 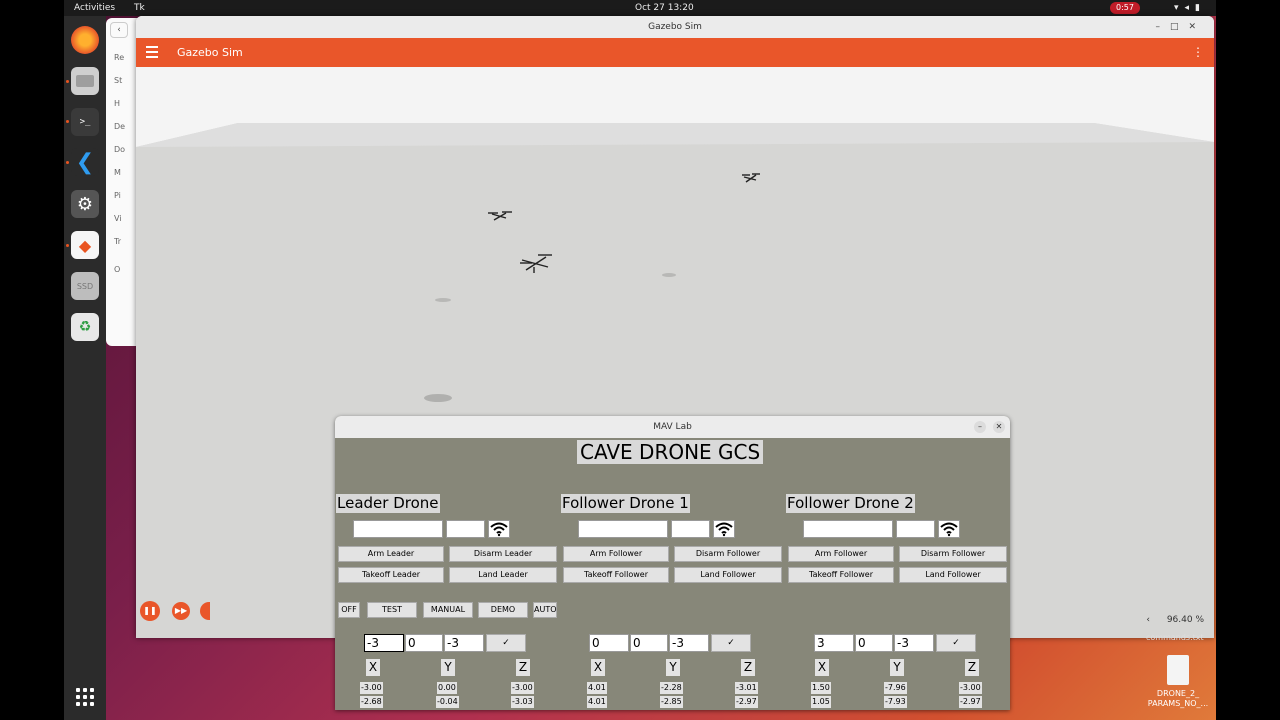 What do you see at coordinates (746, 688) in the screenshot?
I see `follower1-z-setpoint: -3.01` at bounding box center [746, 688].